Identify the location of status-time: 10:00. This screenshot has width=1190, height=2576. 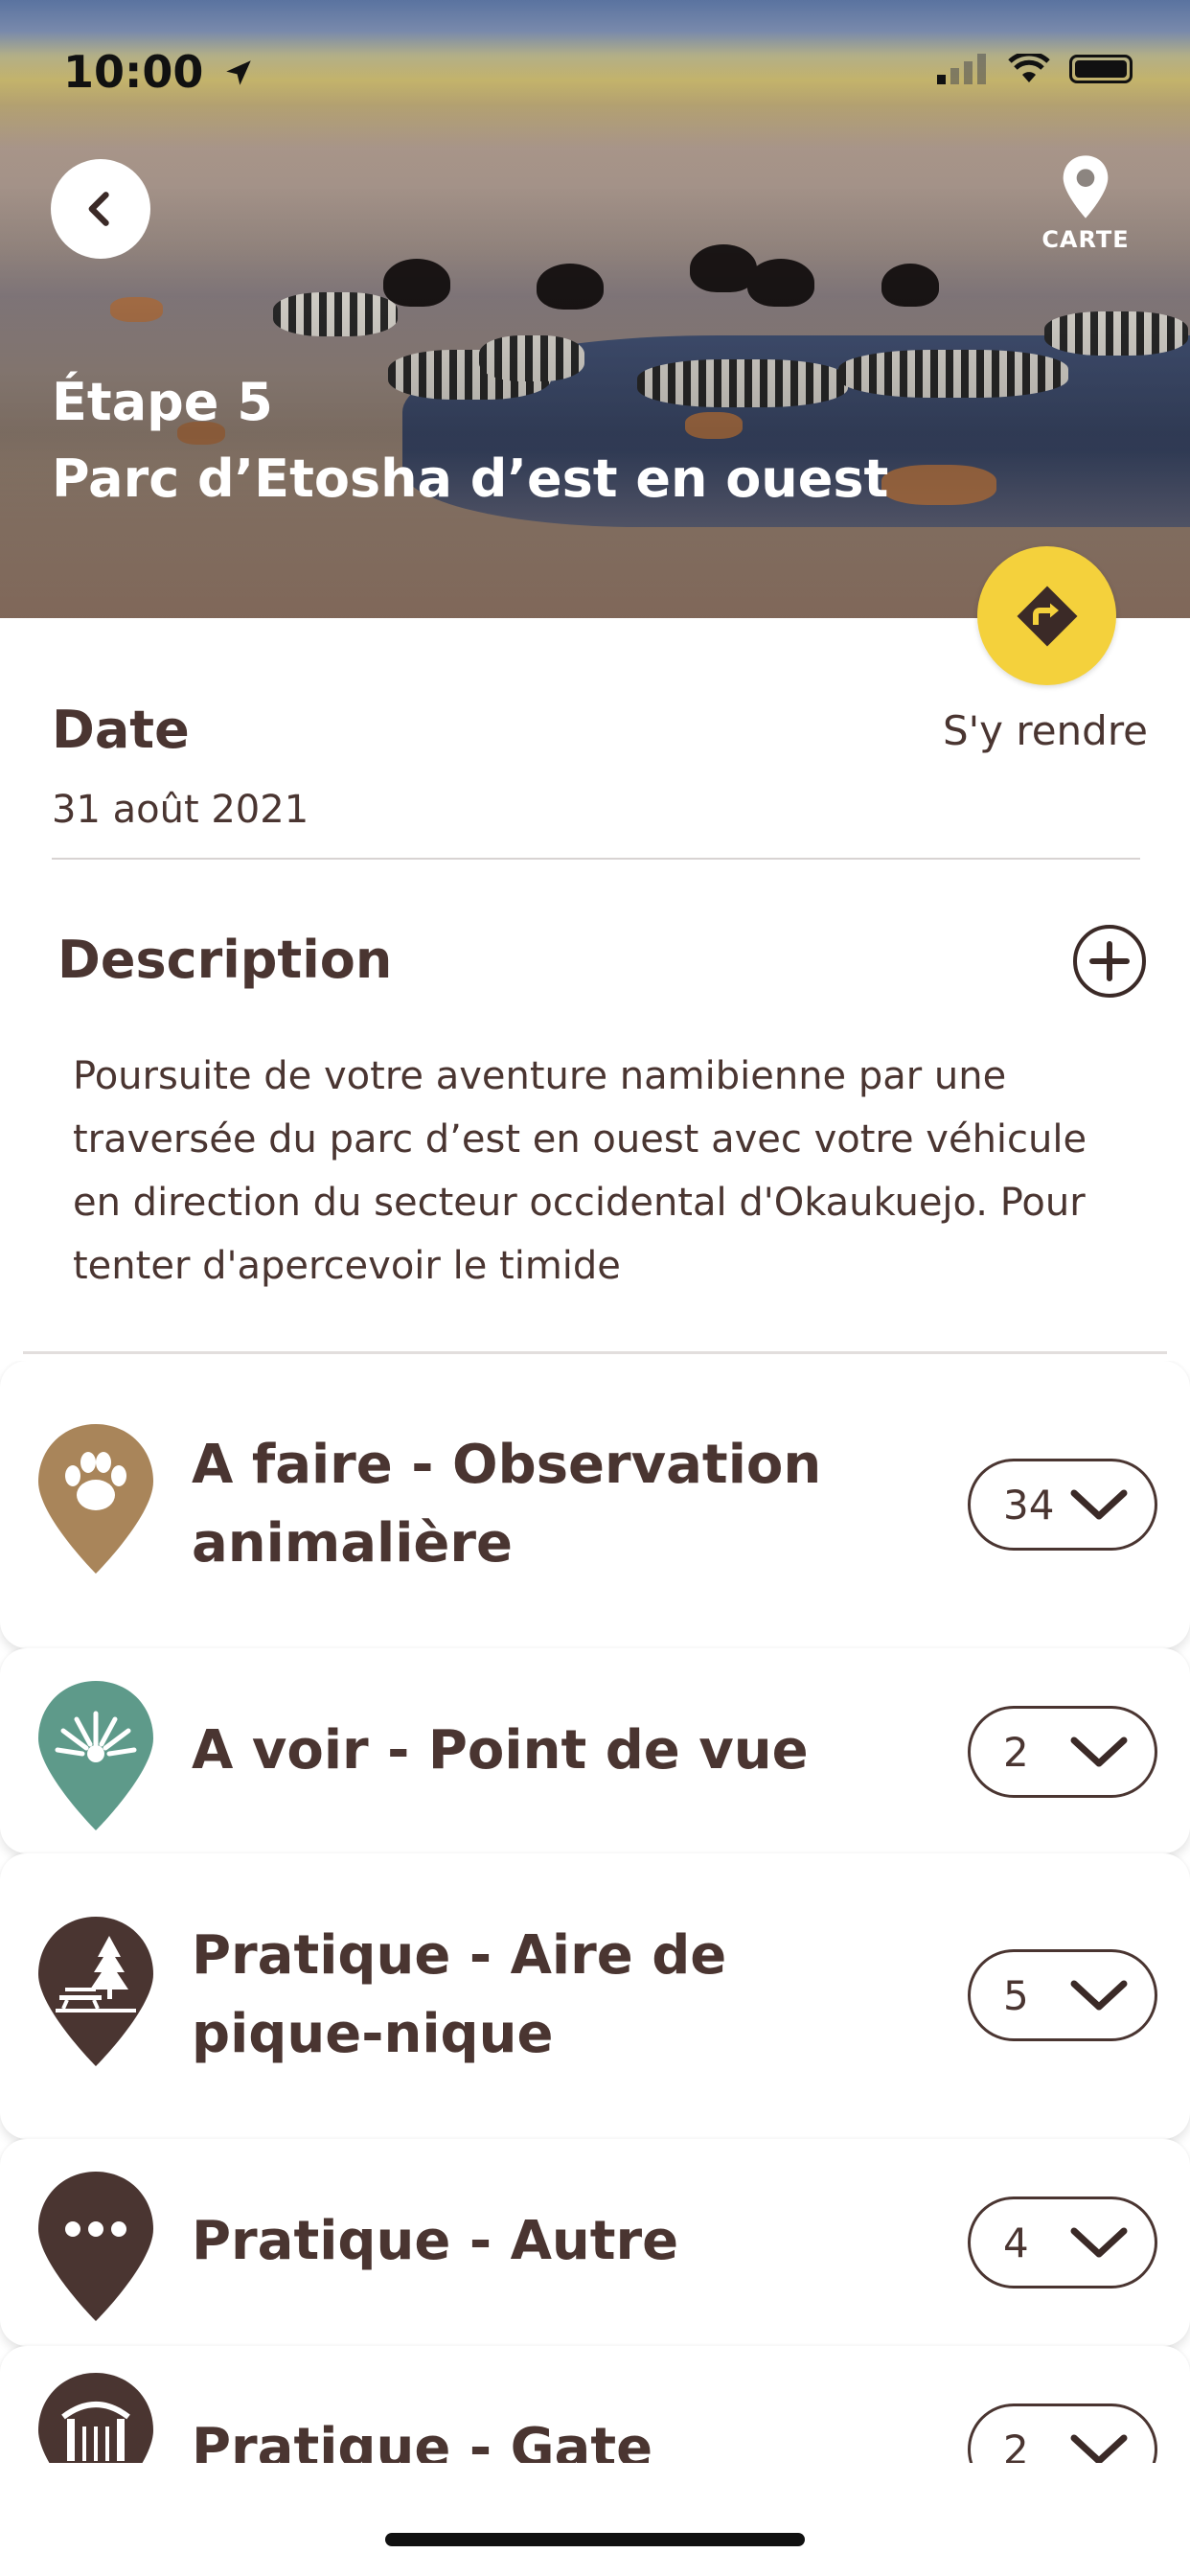
(159, 72).